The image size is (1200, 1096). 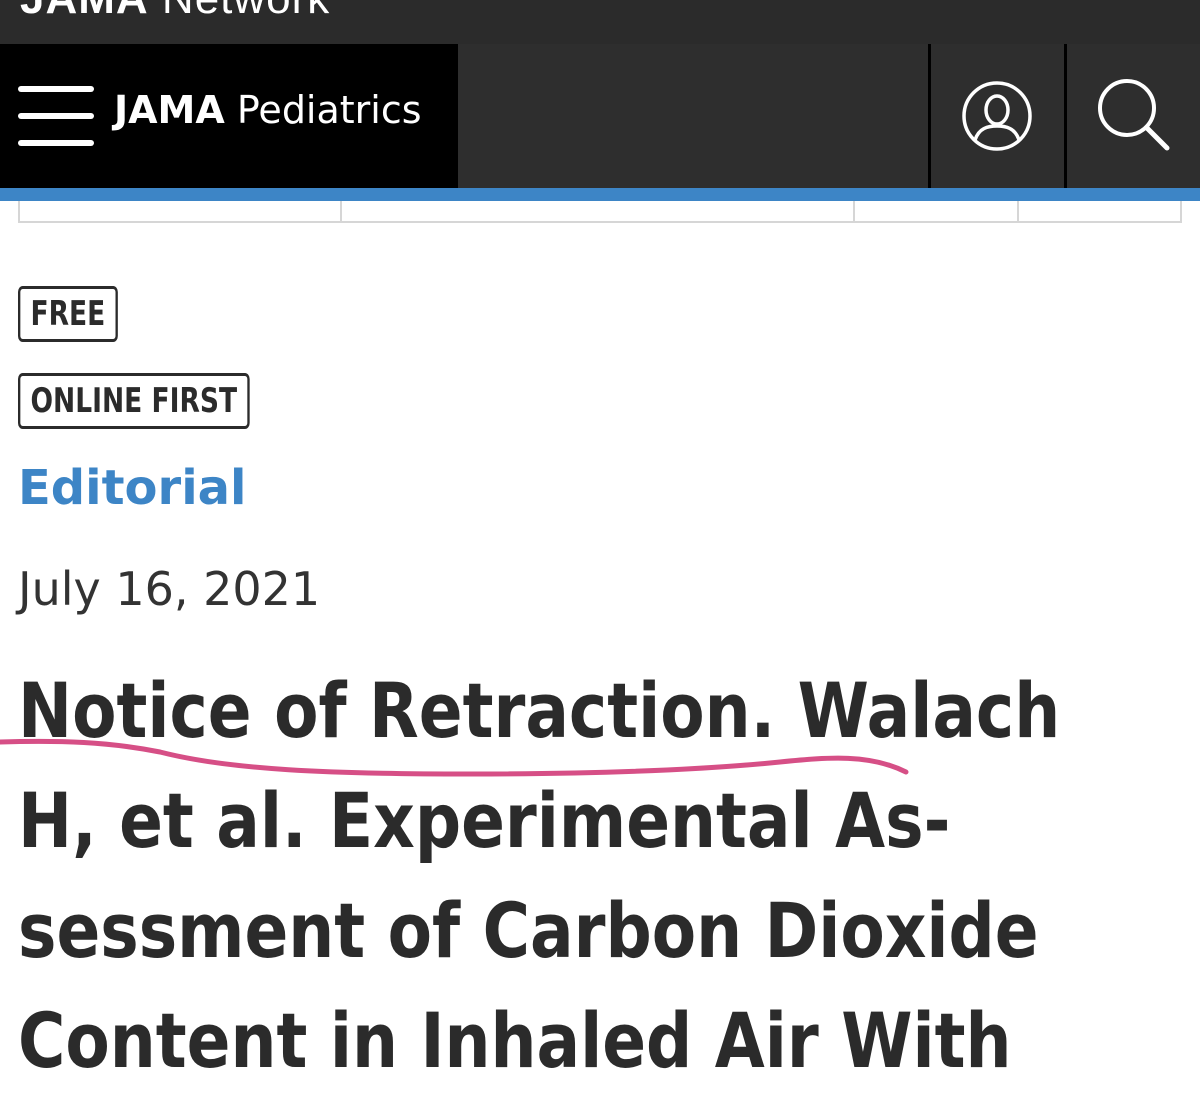 I want to click on jama-network-logo: JAMA Network, so click(x=175, y=12).